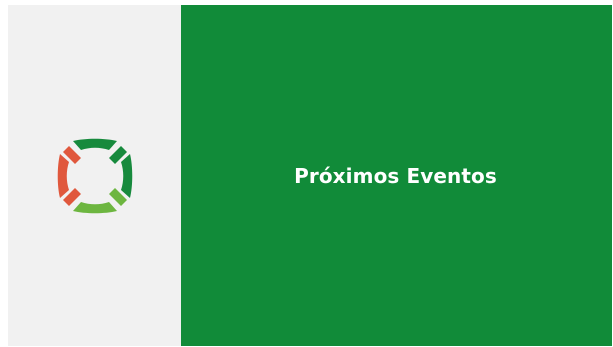 This screenshot has height=347, width=613. I want to click on lifebuoy-logo-icon, so click(95, 176).